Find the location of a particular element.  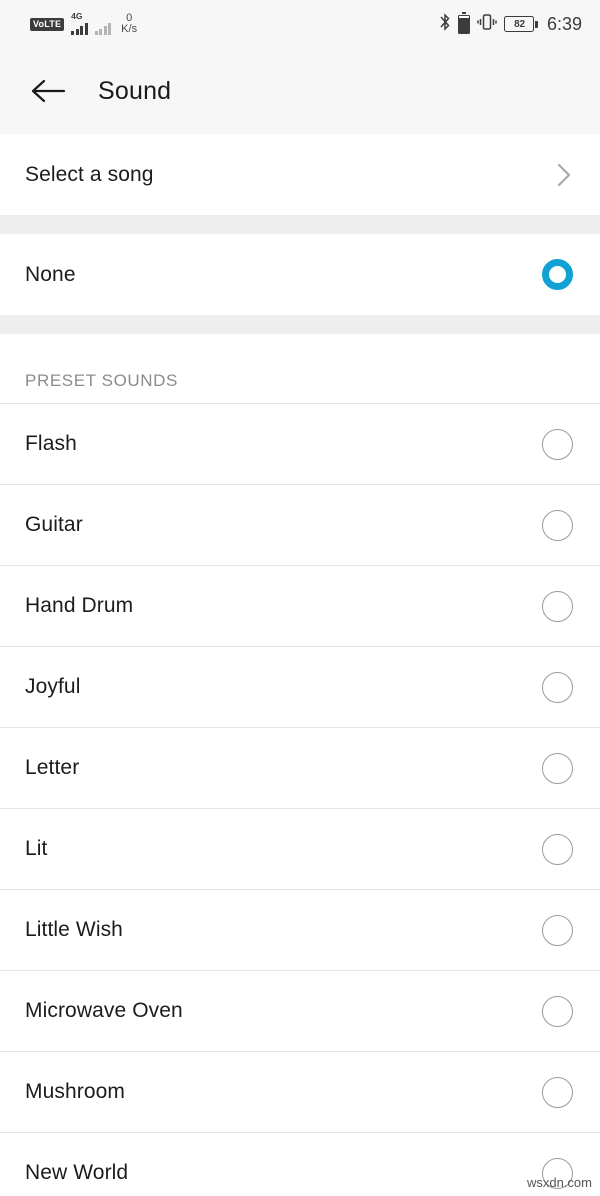

radio-none is located at coordinates (557, 274).